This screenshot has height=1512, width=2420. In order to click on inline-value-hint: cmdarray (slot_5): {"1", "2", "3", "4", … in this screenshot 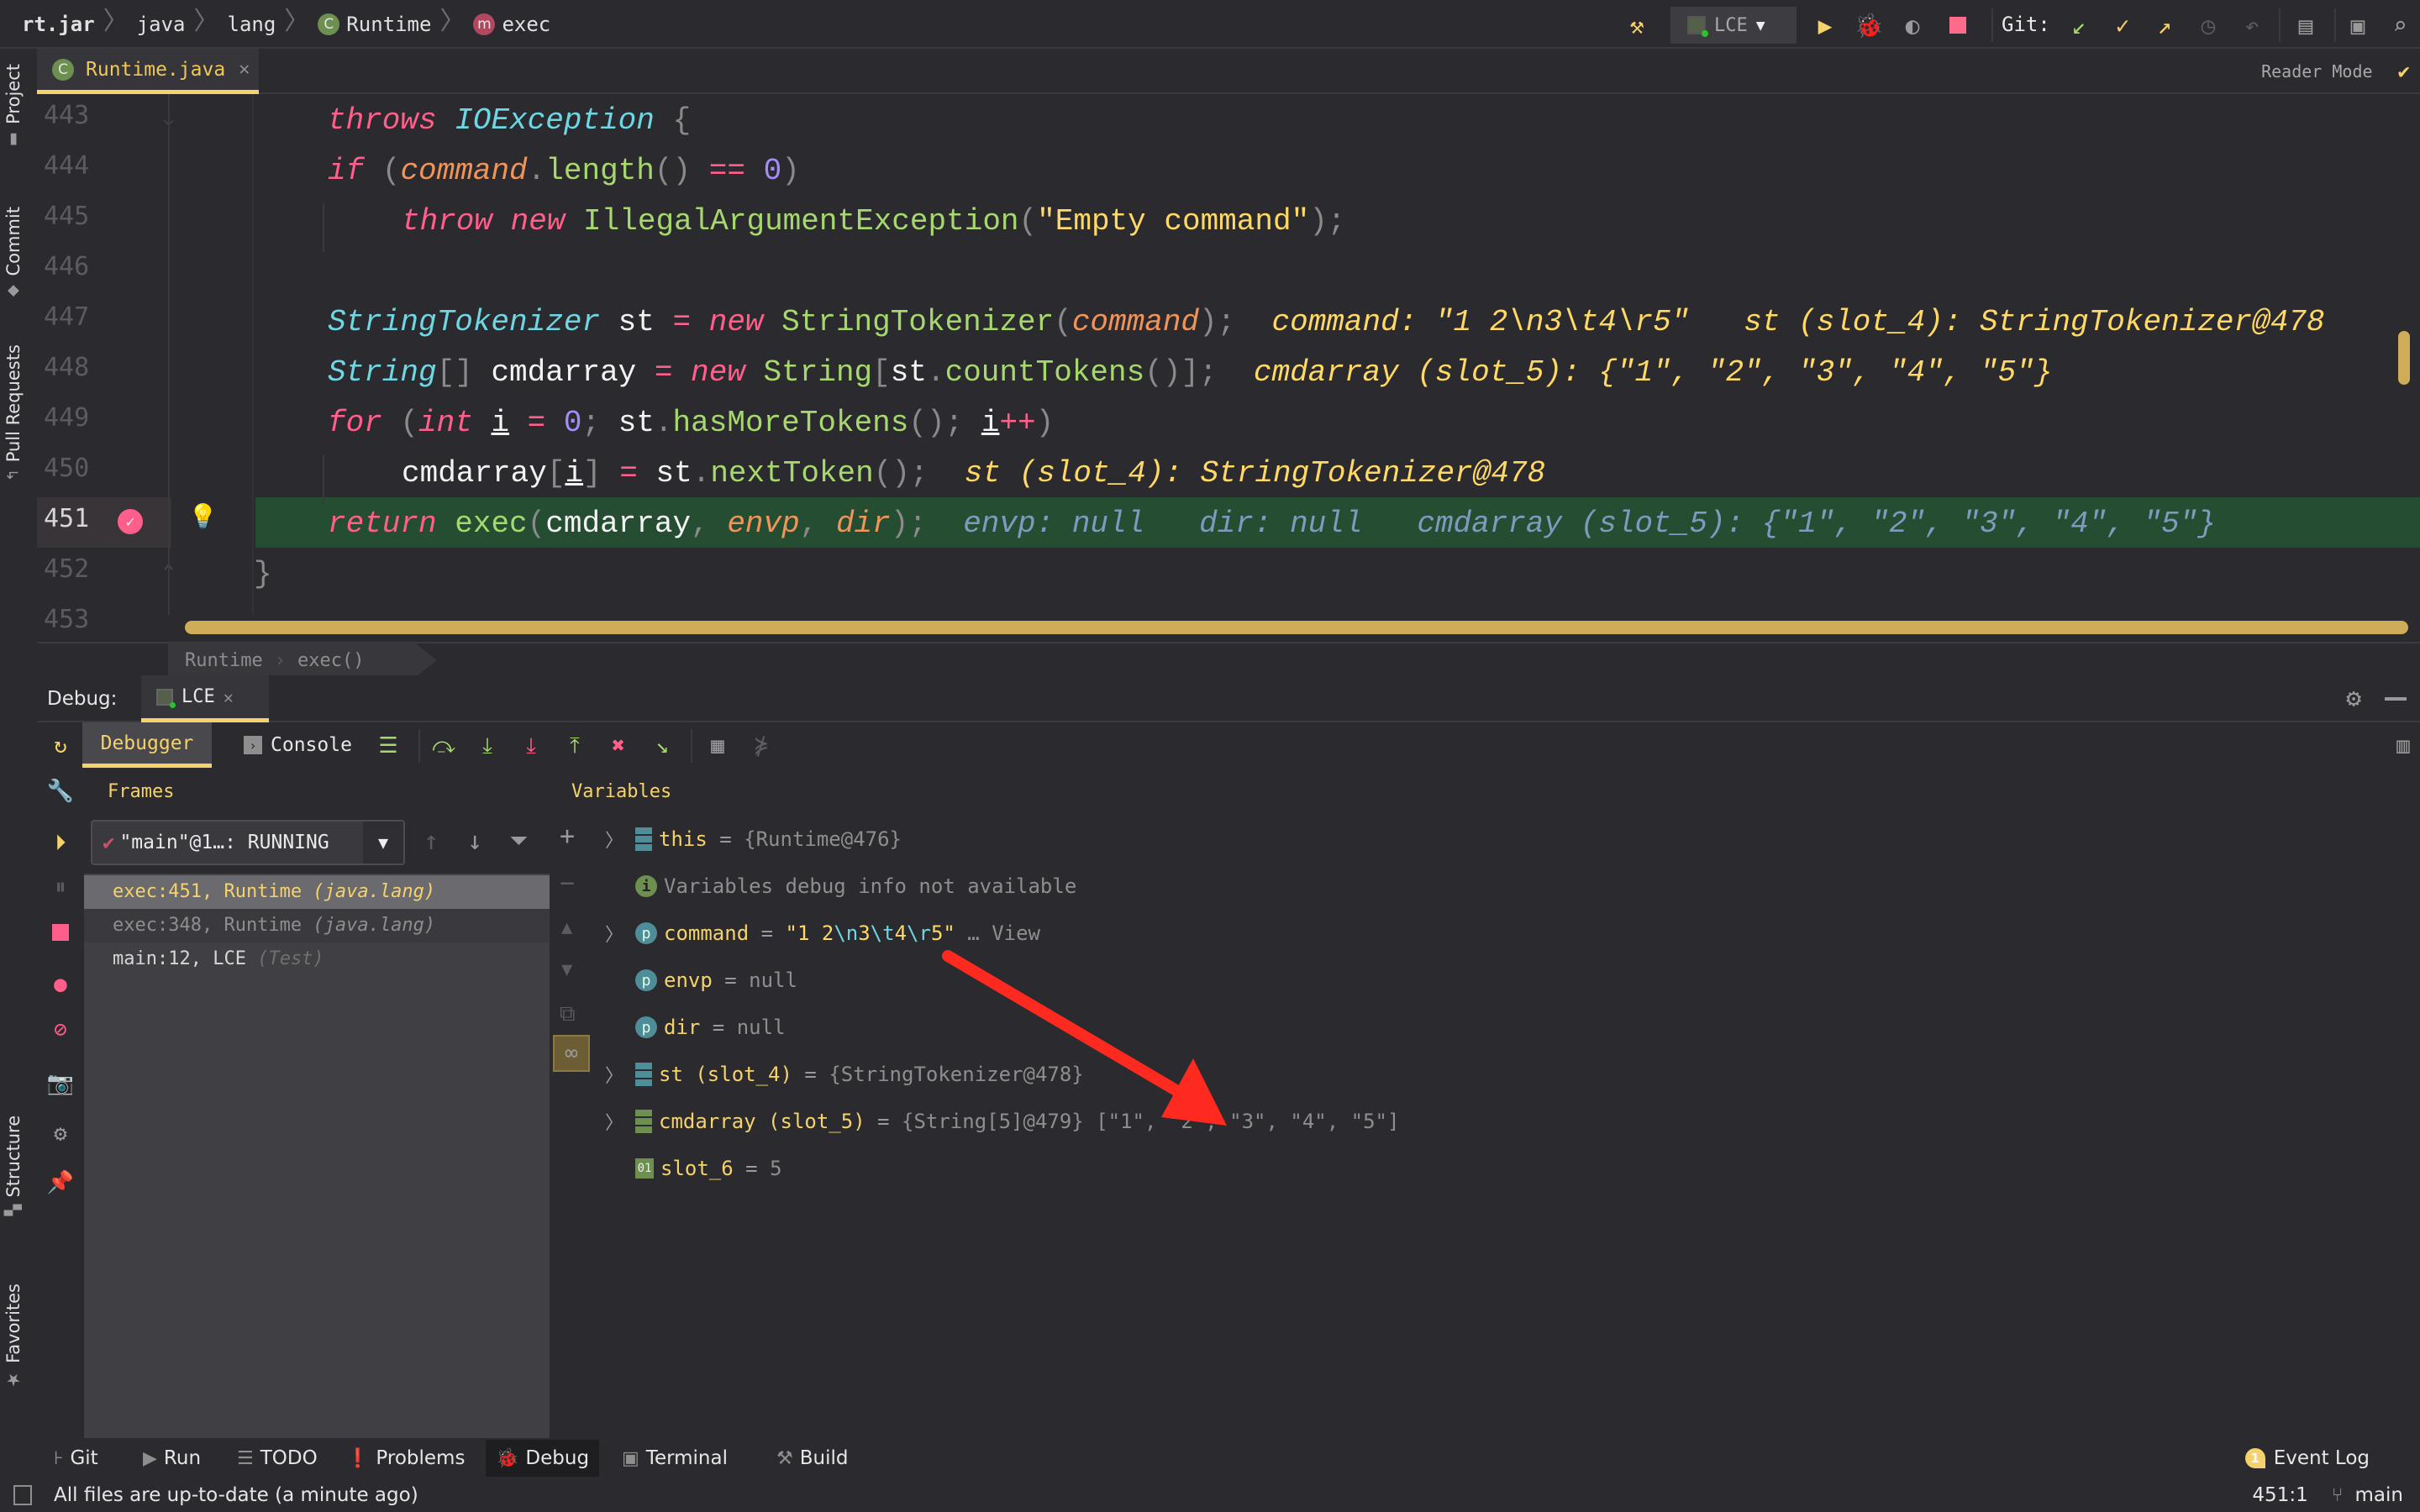, I will do `click(1653, 372)`.